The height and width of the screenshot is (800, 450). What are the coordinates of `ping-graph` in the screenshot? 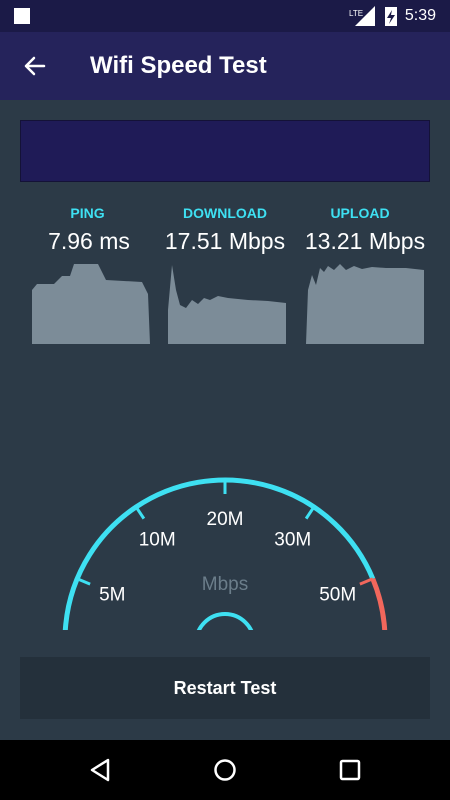 It's located at (91, 304).